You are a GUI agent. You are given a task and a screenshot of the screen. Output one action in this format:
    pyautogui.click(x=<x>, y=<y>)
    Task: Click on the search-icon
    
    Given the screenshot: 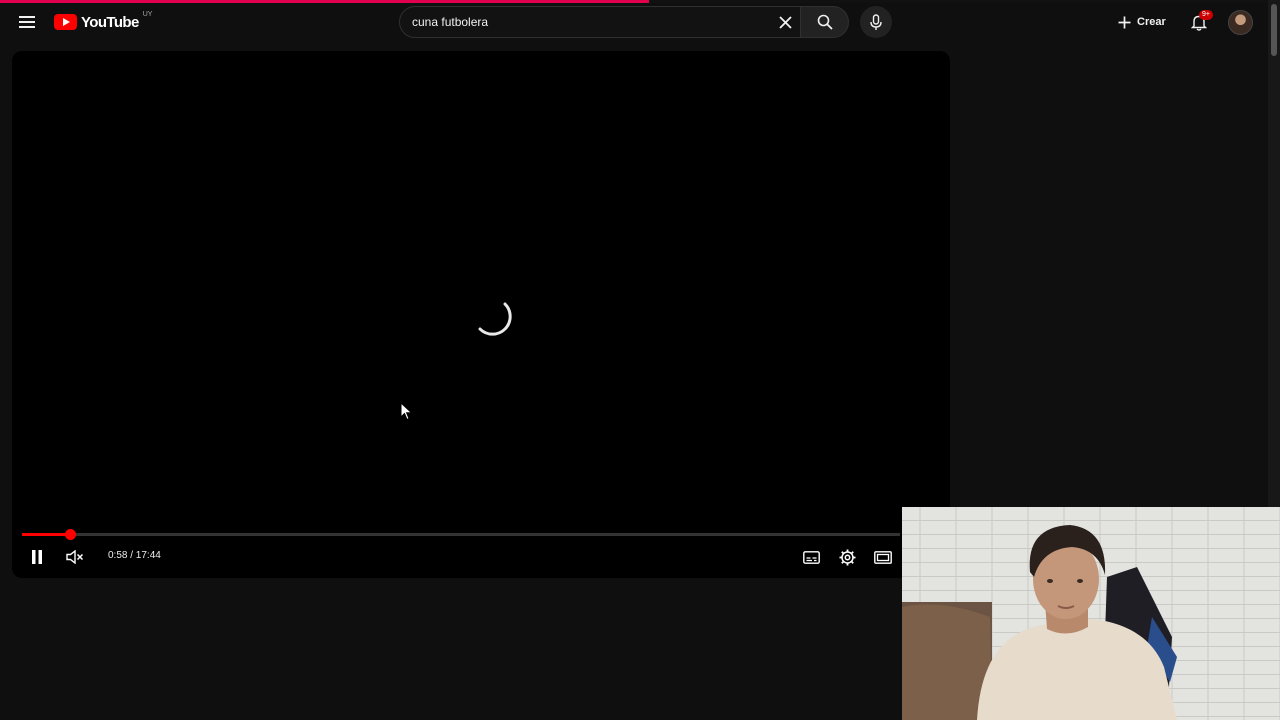 What is the action you would take?
    pyautogui.click(x=825, y=22)
    